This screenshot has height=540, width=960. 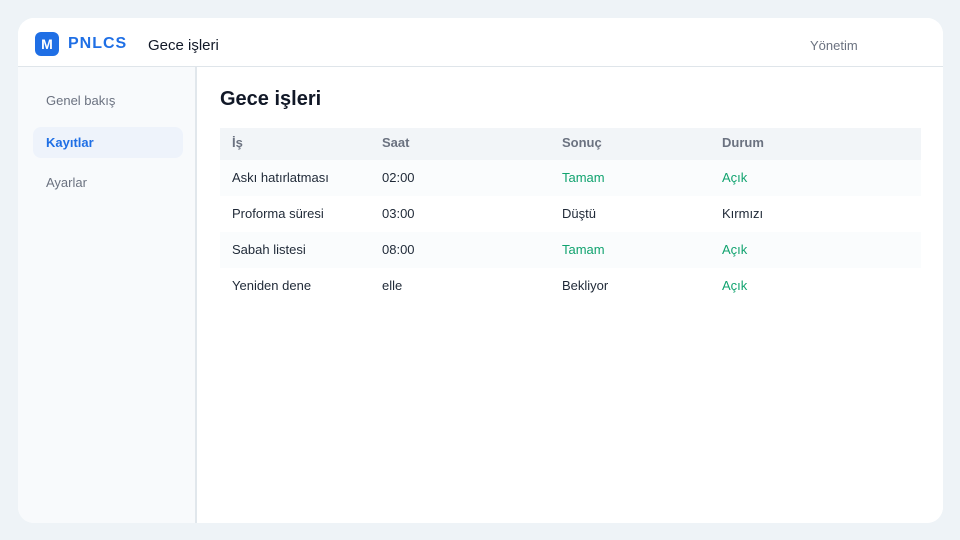 What do you see at coordinates (278, 213) in the screenshot?
I see `job-cell: Proforma süresi` at bounding box center [278, 213].